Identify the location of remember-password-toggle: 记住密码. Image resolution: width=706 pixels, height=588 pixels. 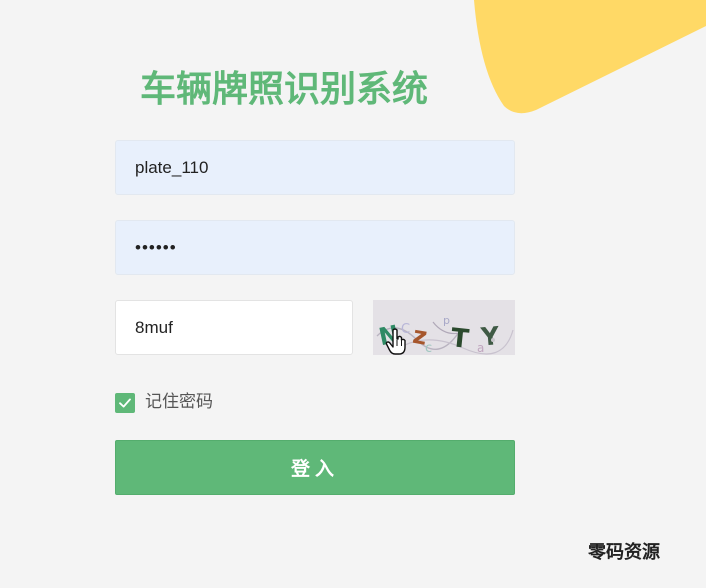
(164, 402).